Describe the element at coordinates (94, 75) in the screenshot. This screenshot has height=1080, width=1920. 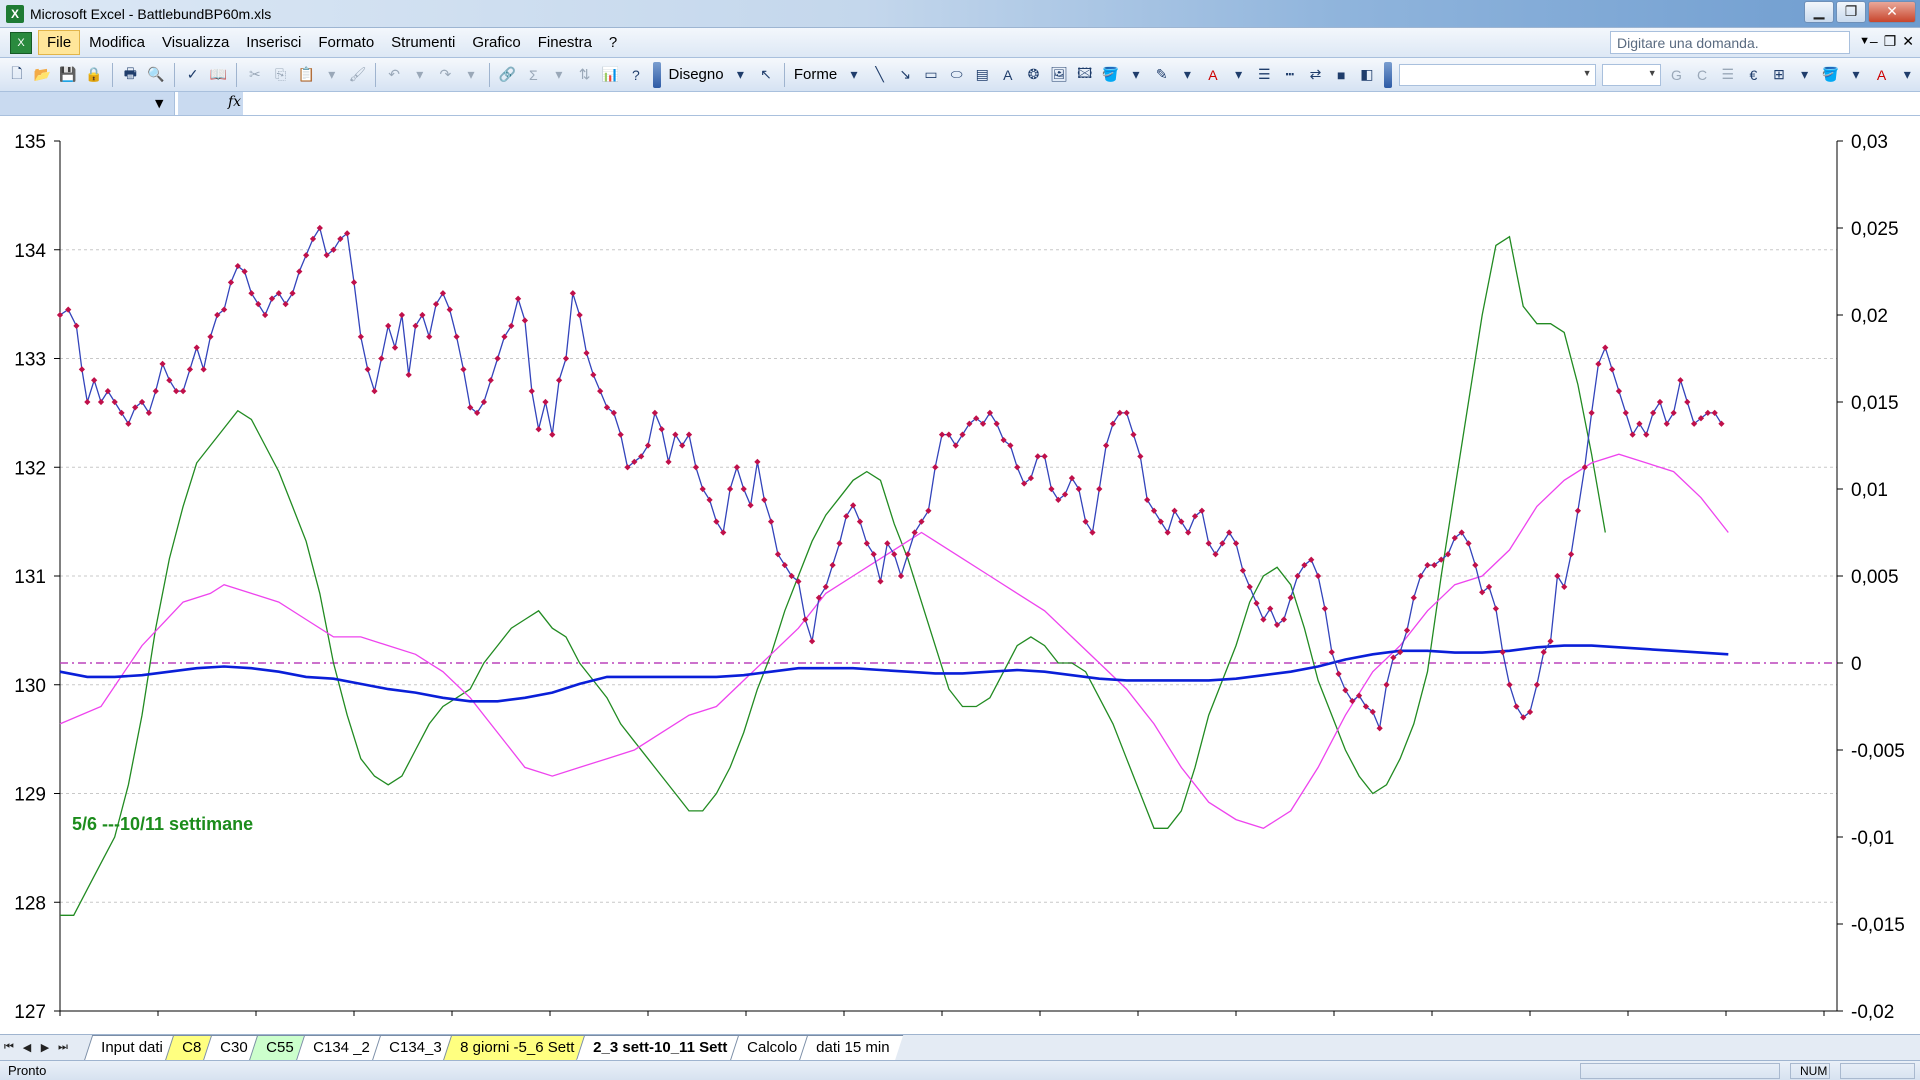
I see `permission-icon: 🔒` at that location.